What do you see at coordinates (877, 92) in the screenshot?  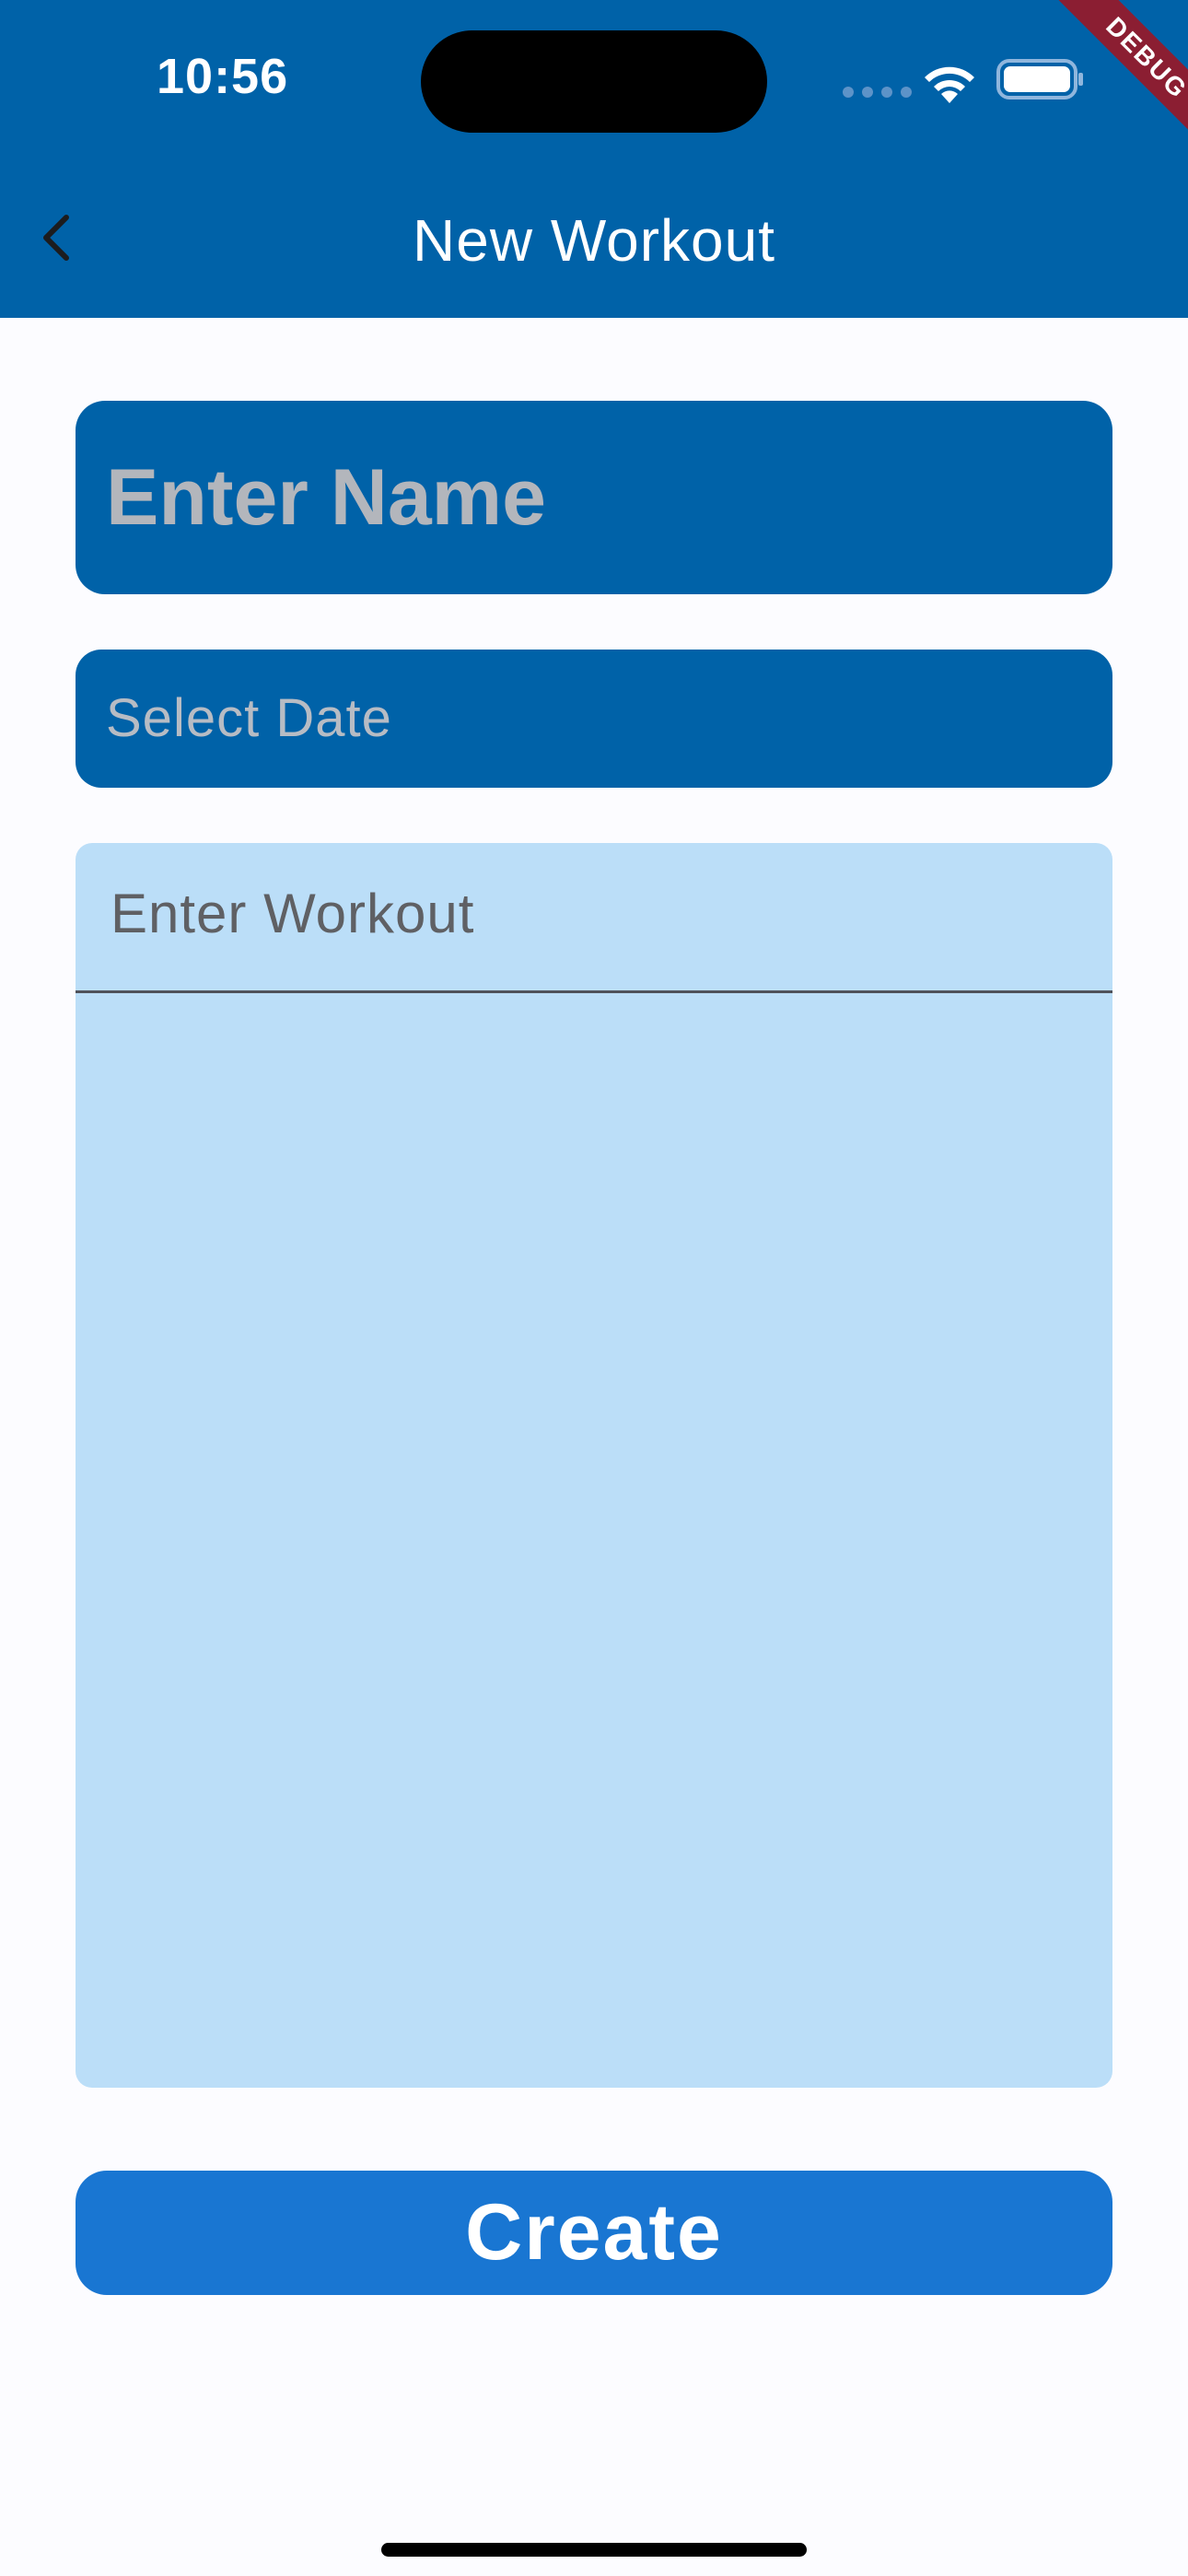 I see `cellular-signal-icon` at bounding box center [877, 92].